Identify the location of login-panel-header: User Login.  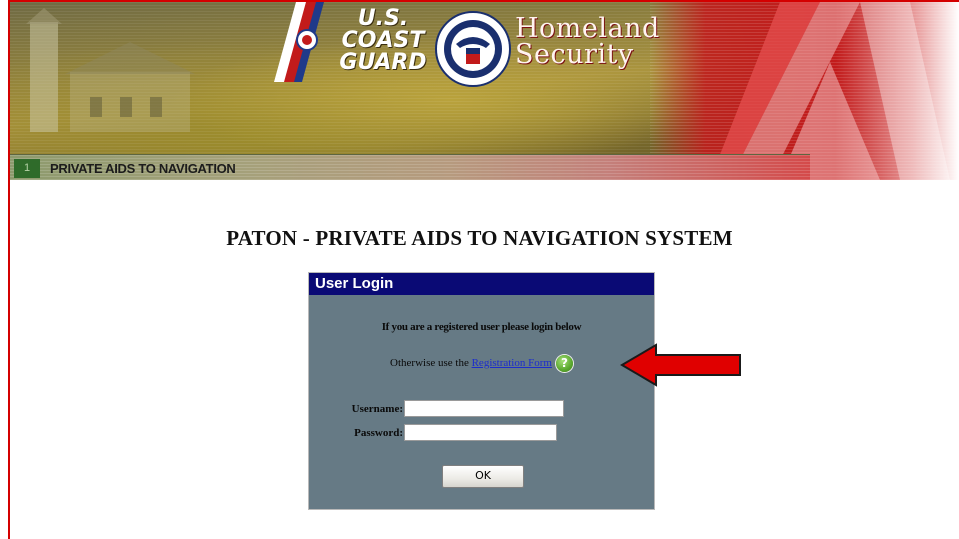
(481, 284).